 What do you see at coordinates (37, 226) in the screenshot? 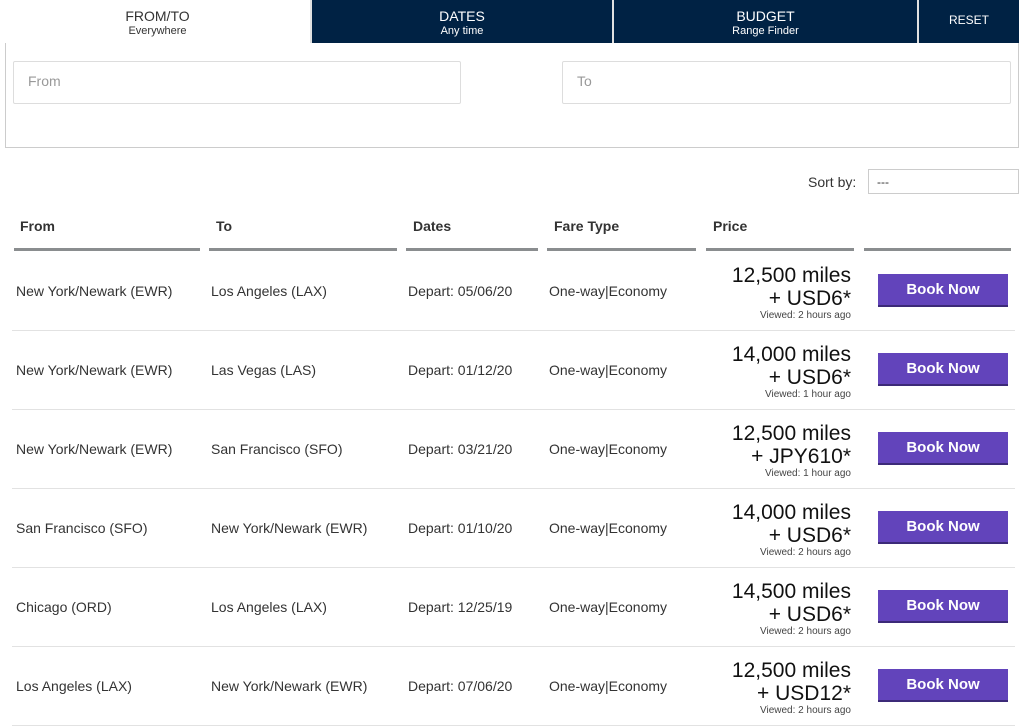
I see `column-header-from: From` at bounding box center [37, 226].